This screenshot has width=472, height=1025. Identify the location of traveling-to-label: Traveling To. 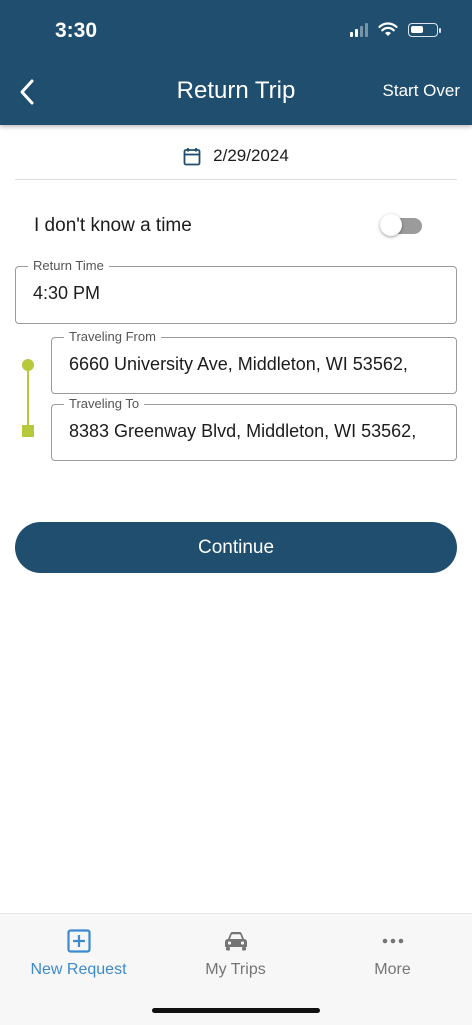
(104, 404).